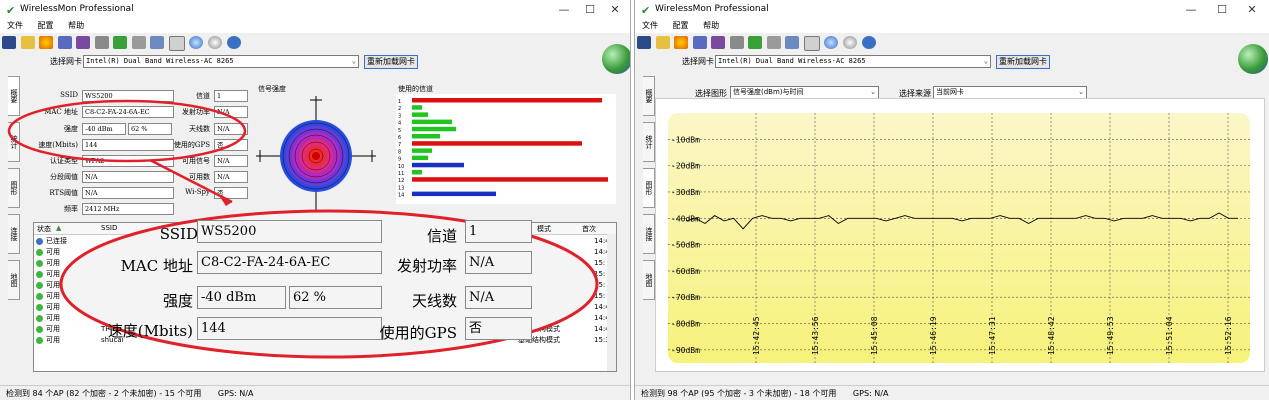 The image size is (1269, 400). Describe the element at coordinates (685, 139) in the screenshot. I see `y-tick-label: -10dBm` at that location.